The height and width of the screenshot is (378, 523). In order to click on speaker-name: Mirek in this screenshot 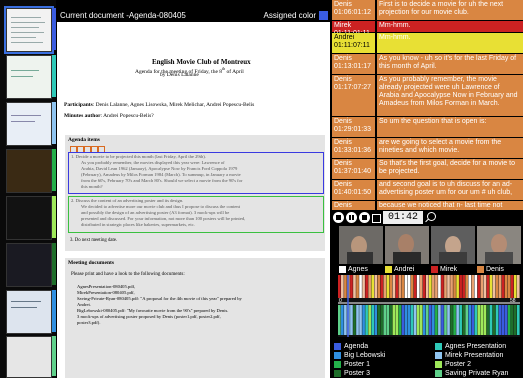, I will do `click(343, 25)`.